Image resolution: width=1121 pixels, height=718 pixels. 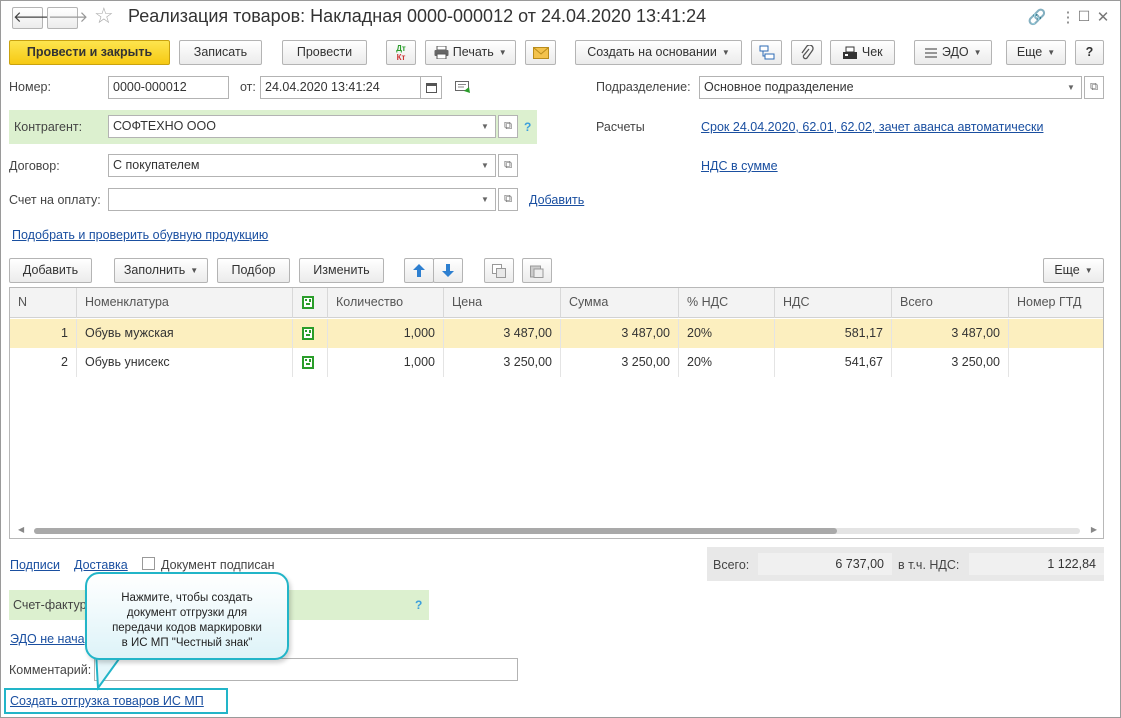 I want to click on help-button: ?, so click(x=1089, y=52).